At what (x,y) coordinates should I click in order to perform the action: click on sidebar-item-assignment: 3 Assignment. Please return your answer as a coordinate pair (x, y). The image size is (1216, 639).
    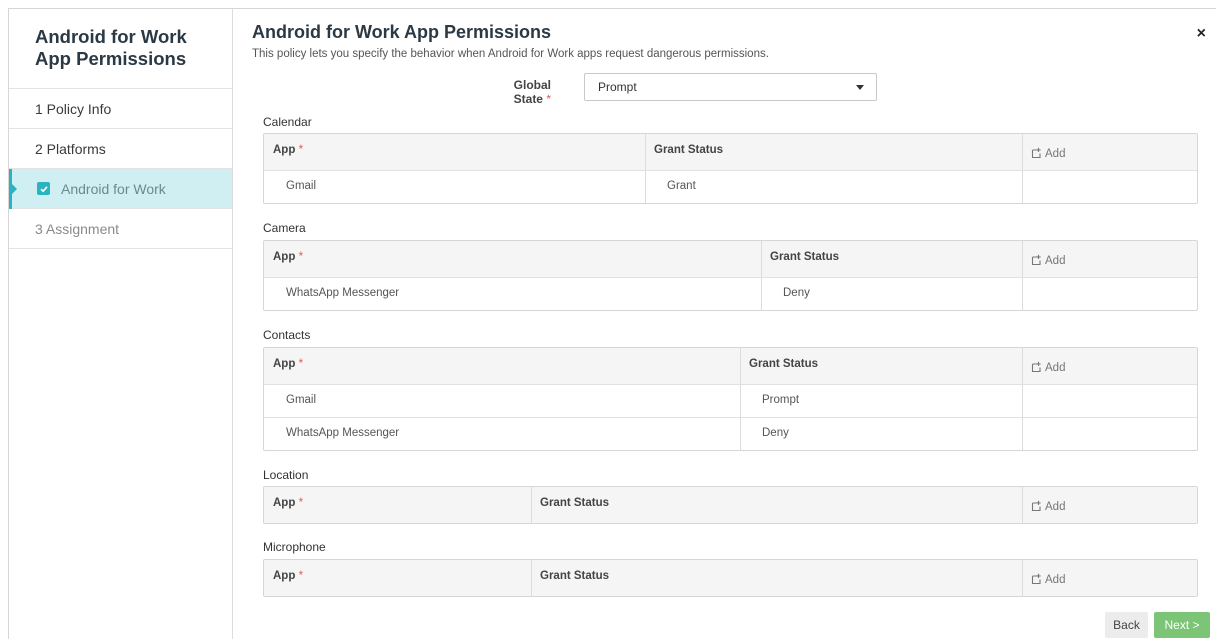
    Looking at the image, I should click on (120, 229).